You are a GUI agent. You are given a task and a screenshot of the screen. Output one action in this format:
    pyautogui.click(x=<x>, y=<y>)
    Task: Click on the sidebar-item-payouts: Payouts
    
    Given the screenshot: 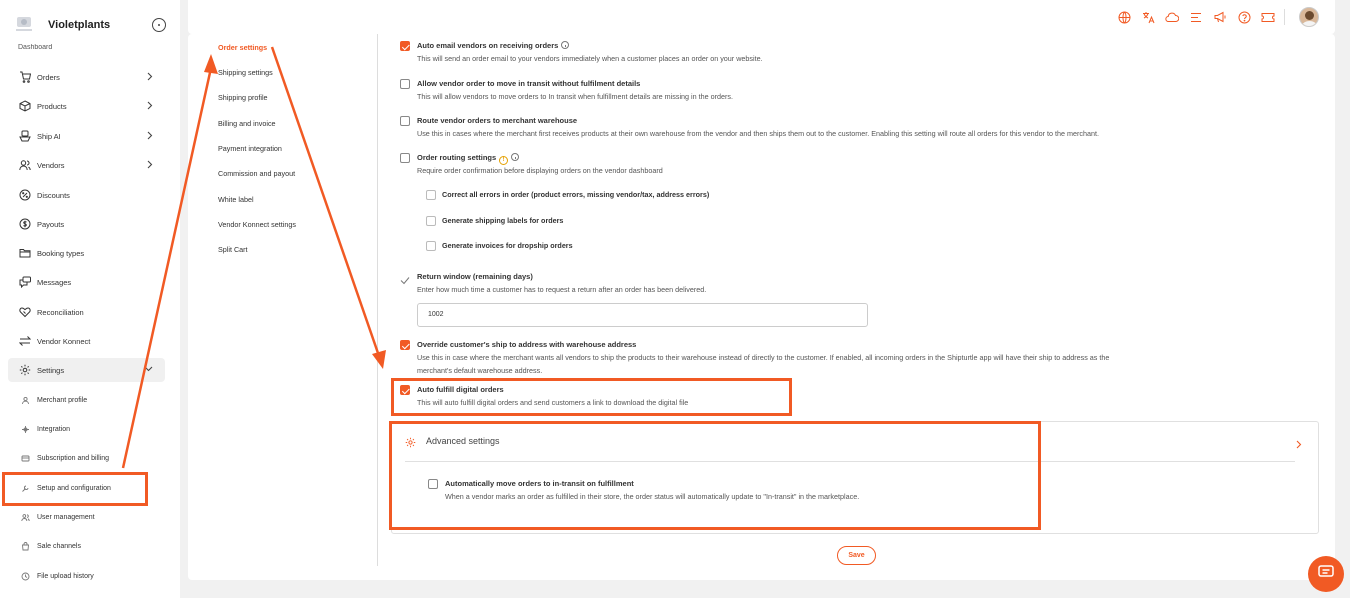 What is the action you would take?
    pyautogui.click(x=86, y=224)
    